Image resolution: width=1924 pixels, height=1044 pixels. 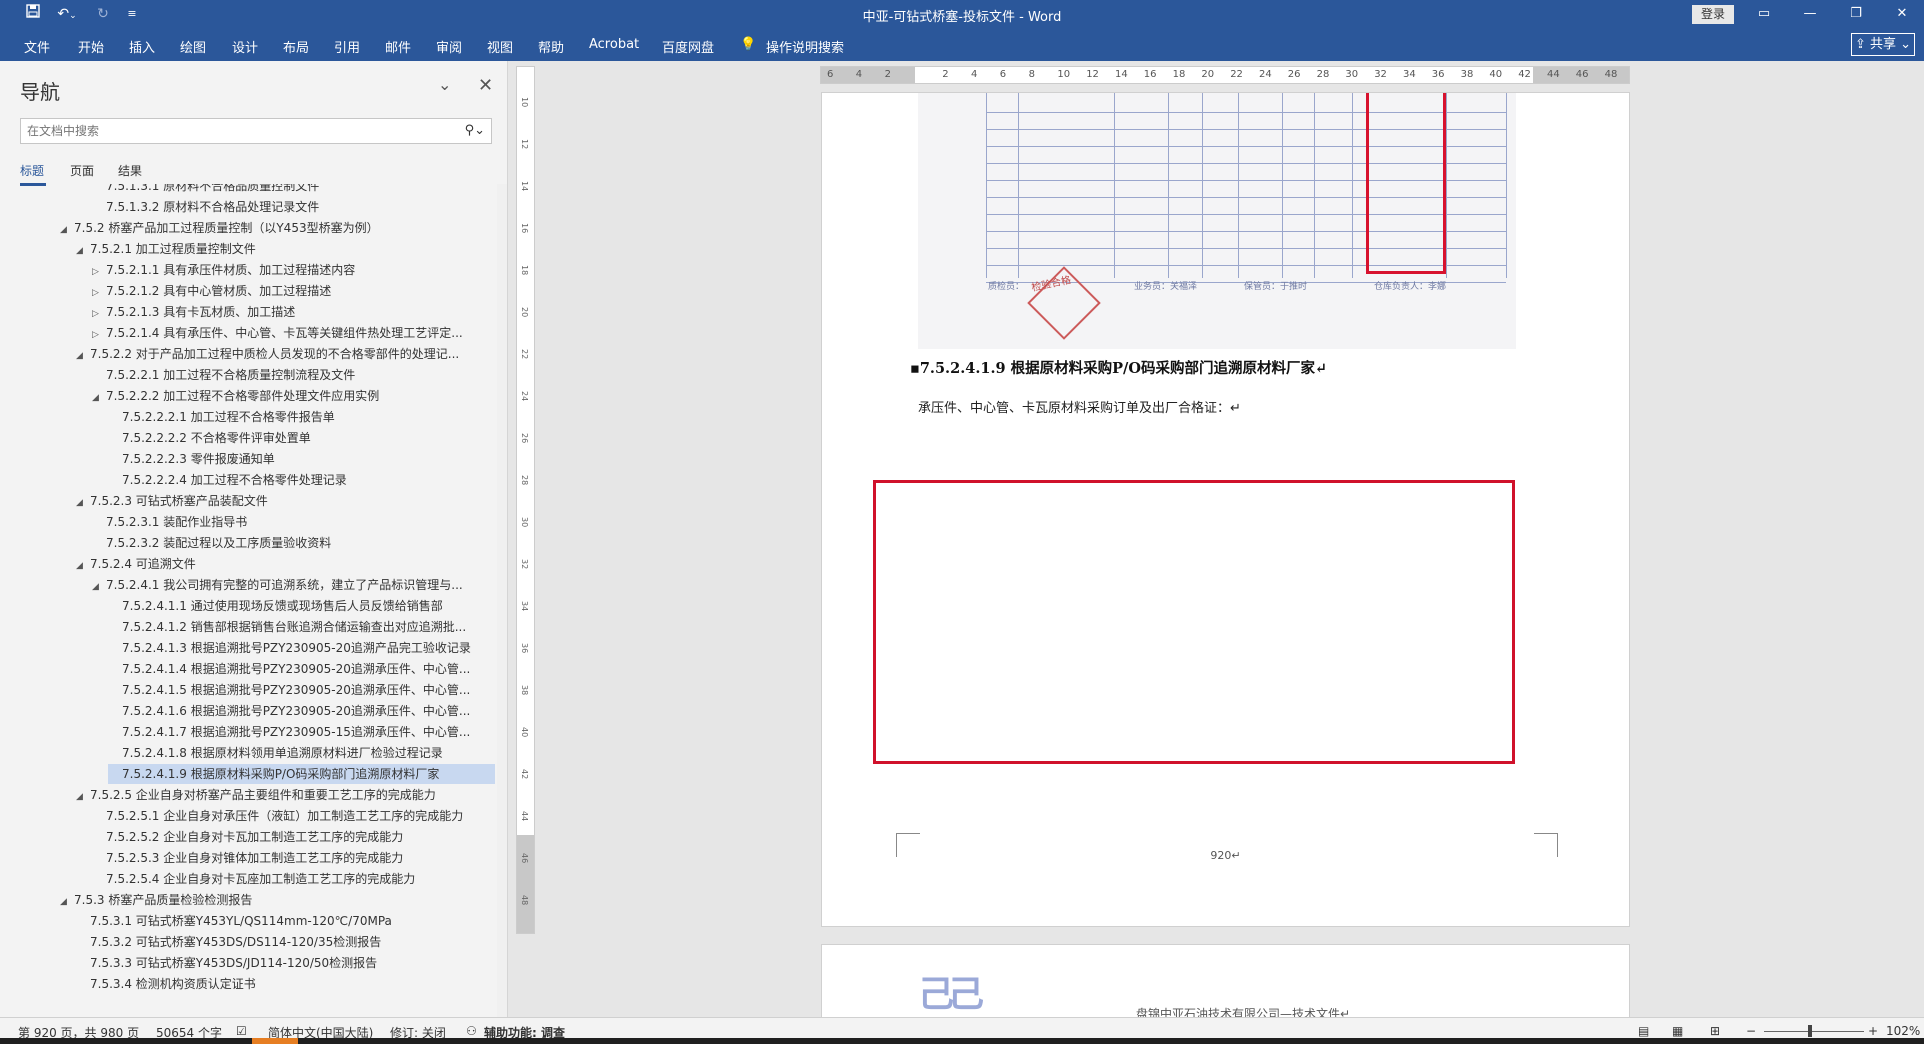 I want to click on outline-item: 7.5.2.4.1.9 根据原材料采购P/O码采购部门追溯原材料厂家, so click(x=301, y=774).